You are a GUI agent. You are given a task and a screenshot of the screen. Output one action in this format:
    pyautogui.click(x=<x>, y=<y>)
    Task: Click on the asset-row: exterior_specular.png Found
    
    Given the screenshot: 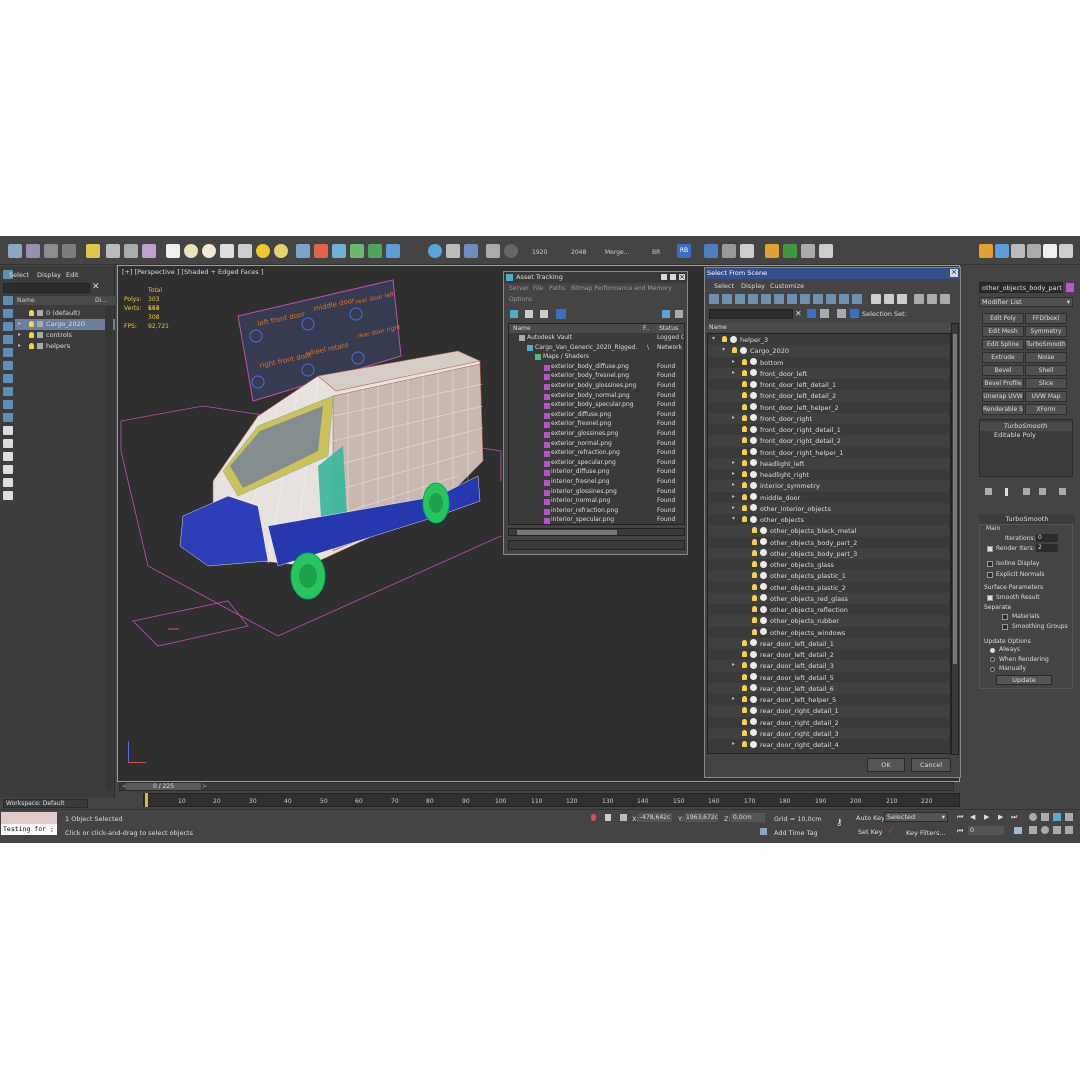 What is the action you would take?
    pyautogui.click(x=596, y=464)
    